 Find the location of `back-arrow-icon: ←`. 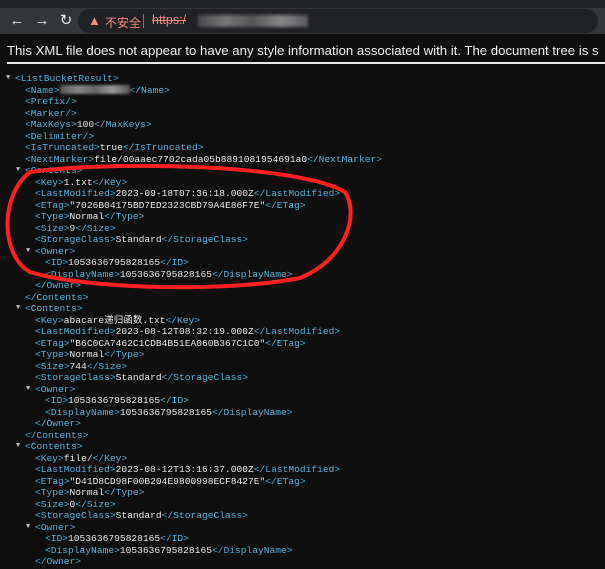

back-arrow-icon: ← is located at coordinates (17, 21).